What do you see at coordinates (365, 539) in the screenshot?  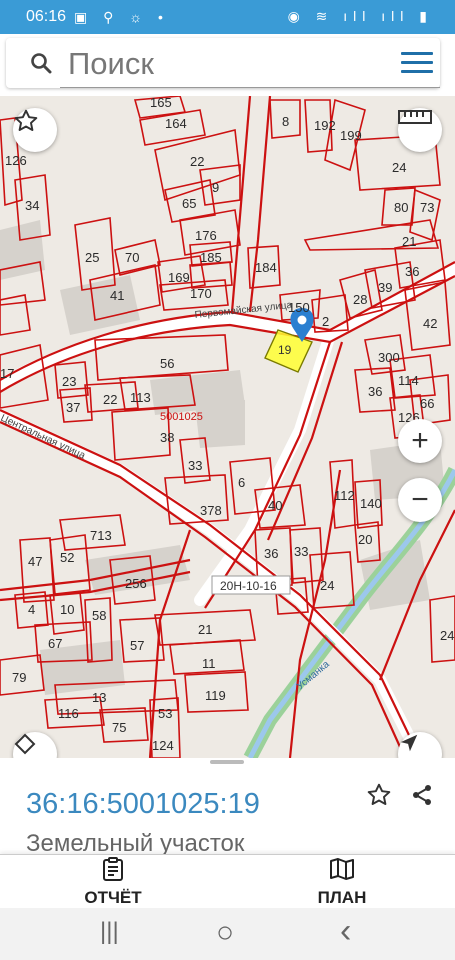 I see `parcel-number: 20` at bounding box center [365, 539].